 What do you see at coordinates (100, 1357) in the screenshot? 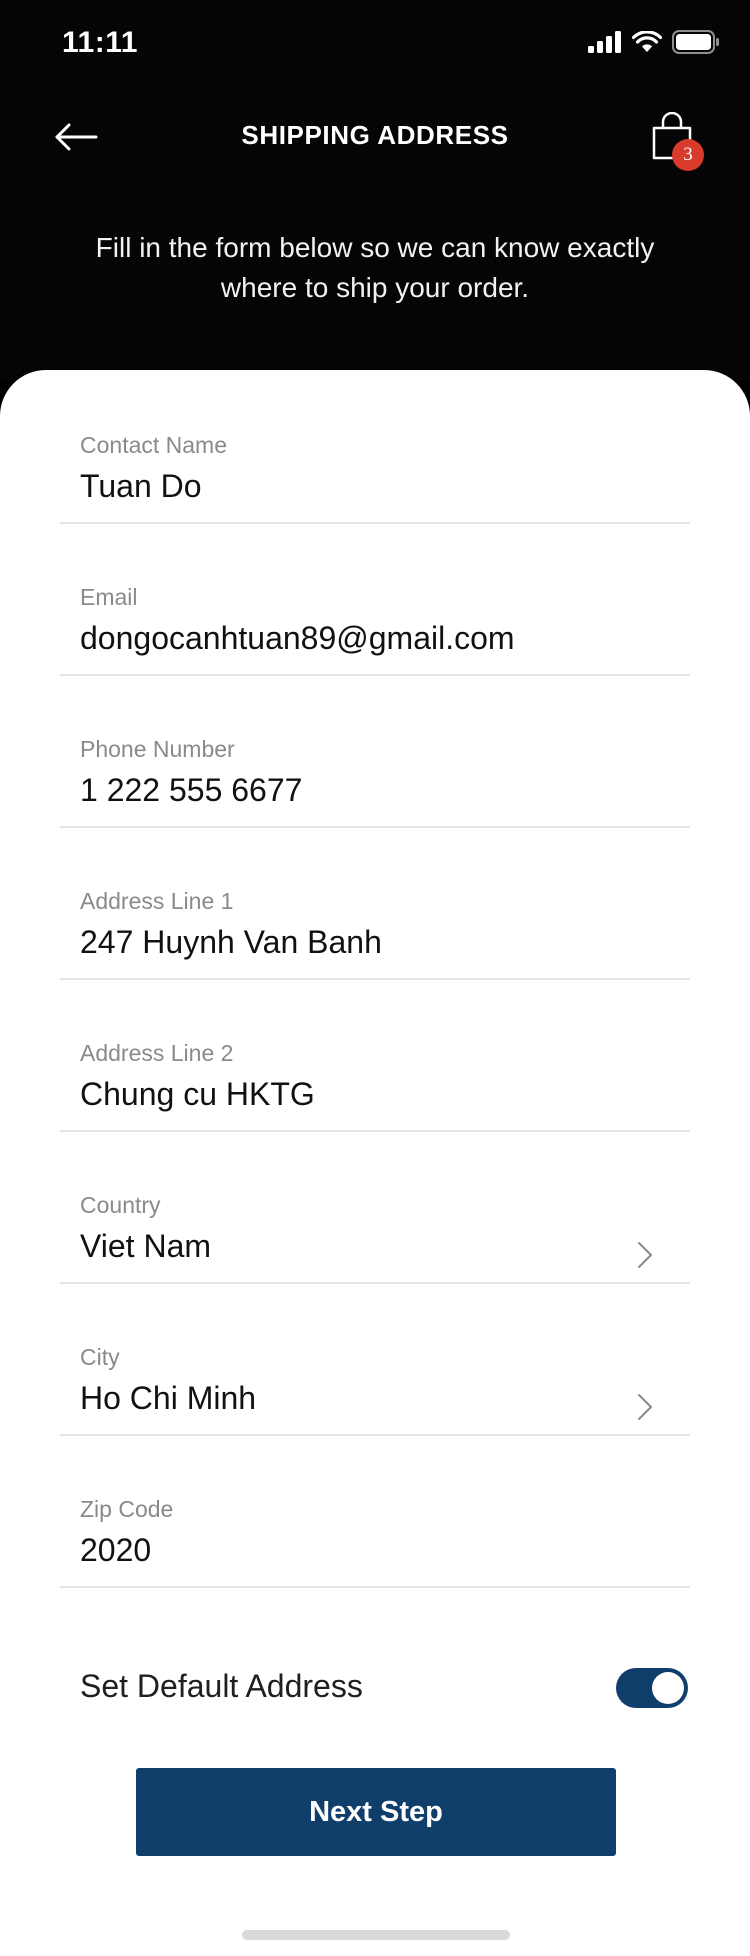
I see `field-label: City` at bounding box center [100, 1357].